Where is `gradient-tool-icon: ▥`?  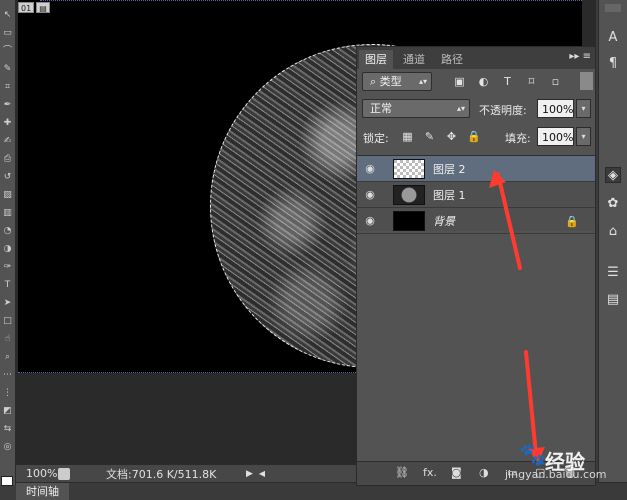
gradient-tool-icon: ▥ is located at coordinates (7, 213).